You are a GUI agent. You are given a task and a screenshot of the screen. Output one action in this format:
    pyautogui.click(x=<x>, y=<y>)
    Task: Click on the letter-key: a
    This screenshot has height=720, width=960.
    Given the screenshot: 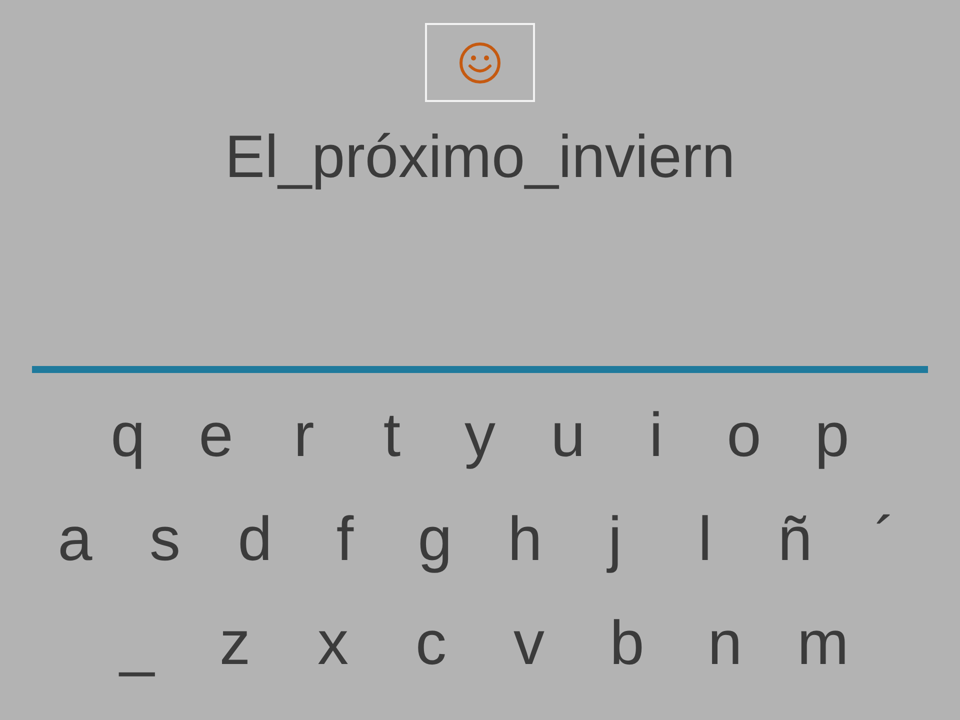 What is the action you would take?
    pyautogui.click(x=75, y=540)
    